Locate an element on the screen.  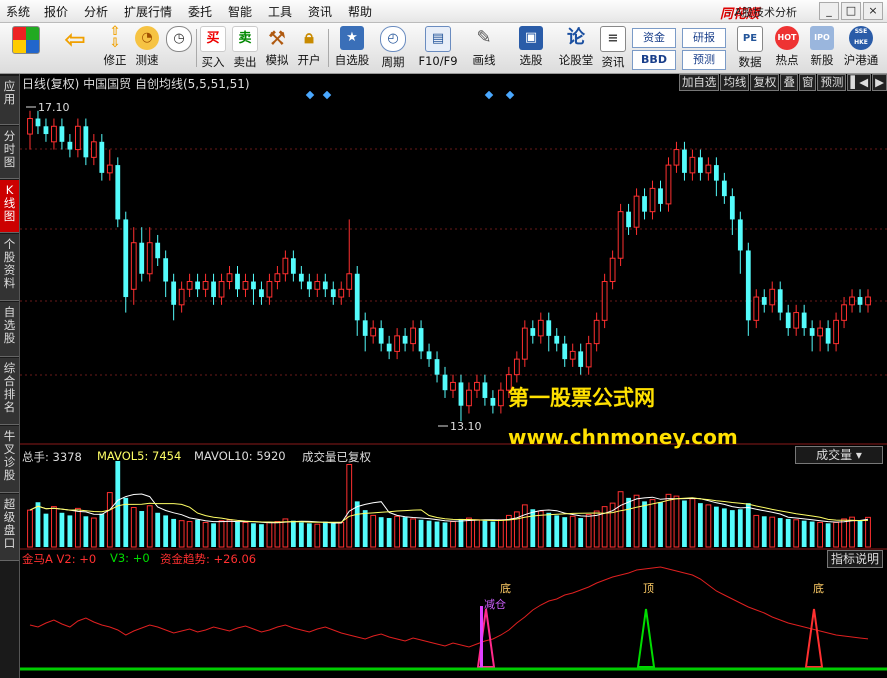
research-button: 研报 is located at coordinates (704, 38).